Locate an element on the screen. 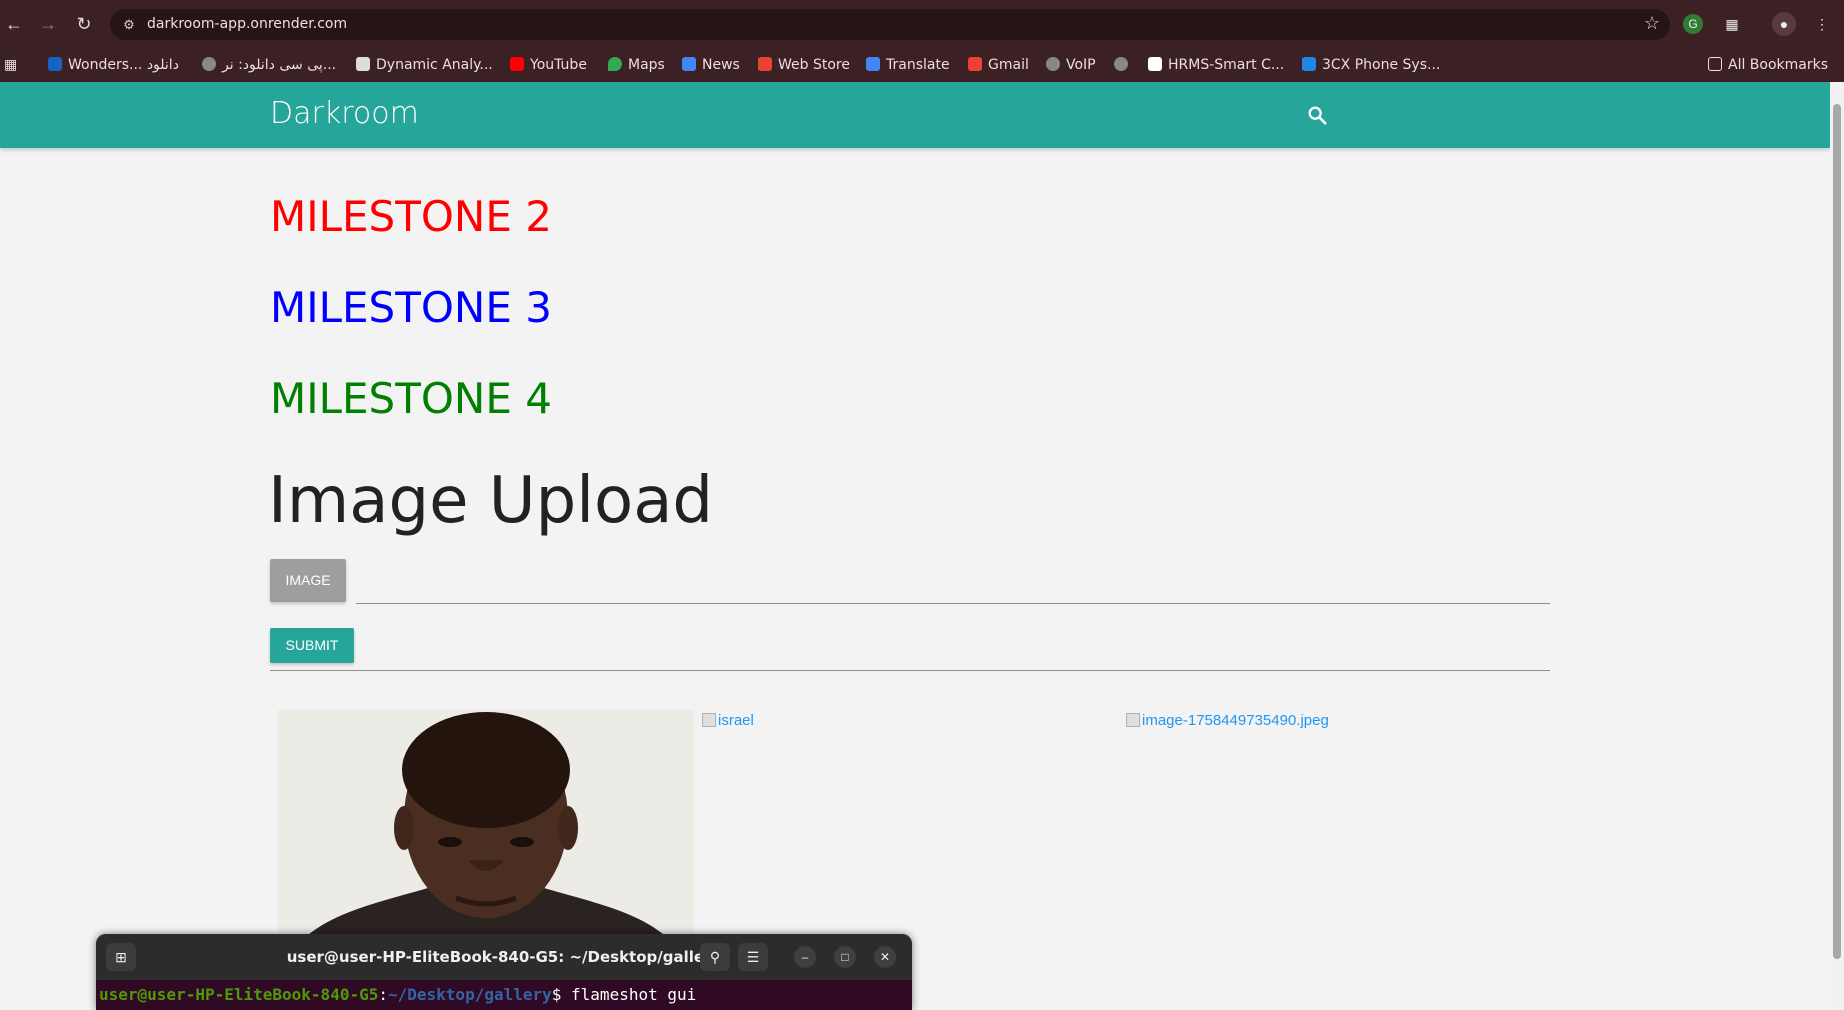  milestone-2-heading: MILESTONE 2 is located at coordinates (411, 216).